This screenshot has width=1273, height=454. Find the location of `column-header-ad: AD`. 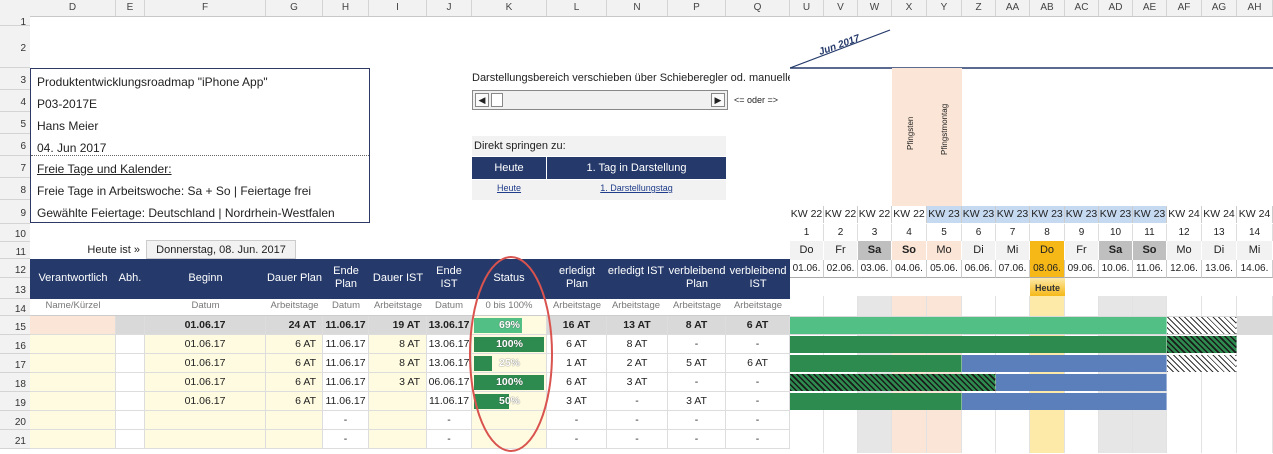

column-header-ad: AD is located at coordinates (1116, 8).